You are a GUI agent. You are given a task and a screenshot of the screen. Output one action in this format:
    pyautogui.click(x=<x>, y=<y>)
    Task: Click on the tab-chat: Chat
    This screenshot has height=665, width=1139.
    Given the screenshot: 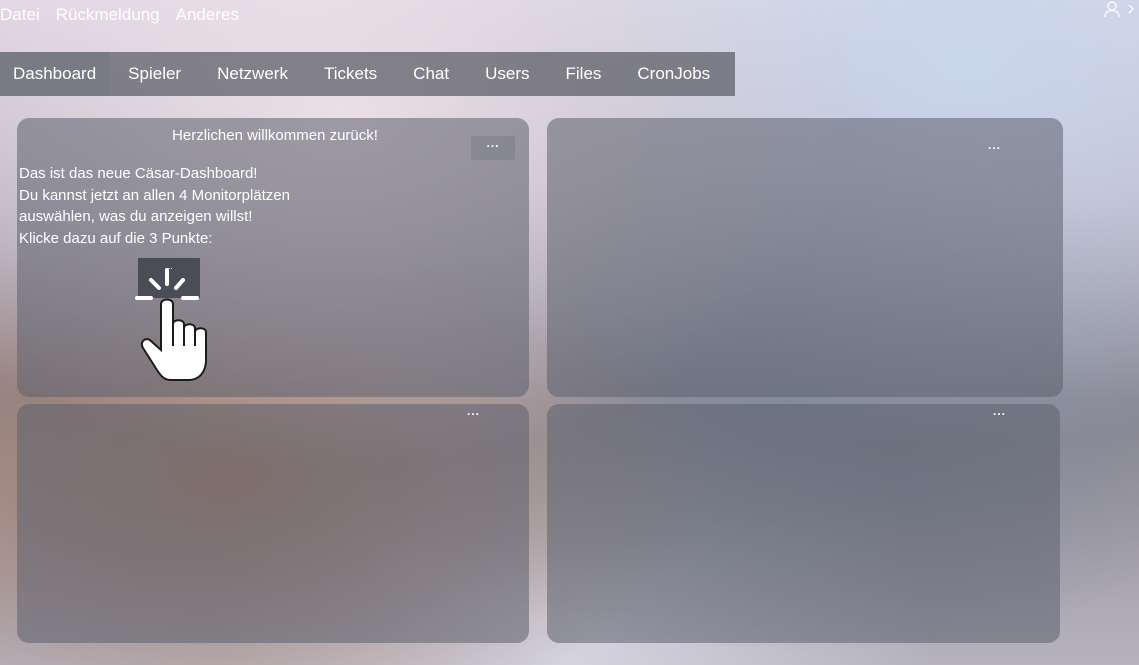 What is the action you would take?
    pyautogui.click(x=431, y=74)
    